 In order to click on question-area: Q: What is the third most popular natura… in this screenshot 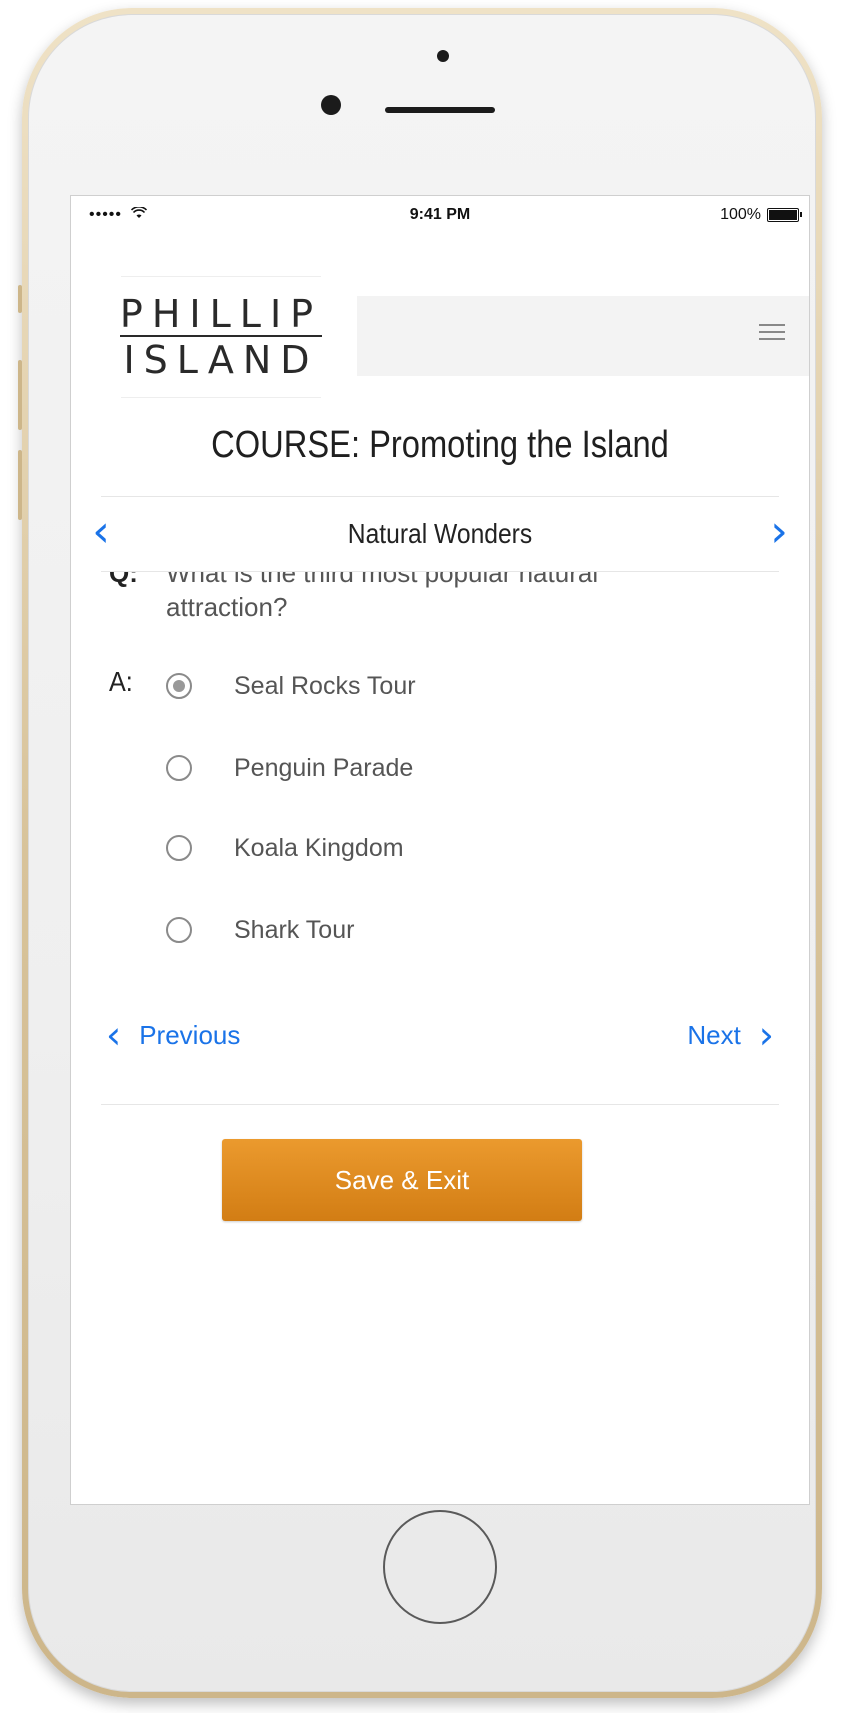, I will do `click(440, 622)`.